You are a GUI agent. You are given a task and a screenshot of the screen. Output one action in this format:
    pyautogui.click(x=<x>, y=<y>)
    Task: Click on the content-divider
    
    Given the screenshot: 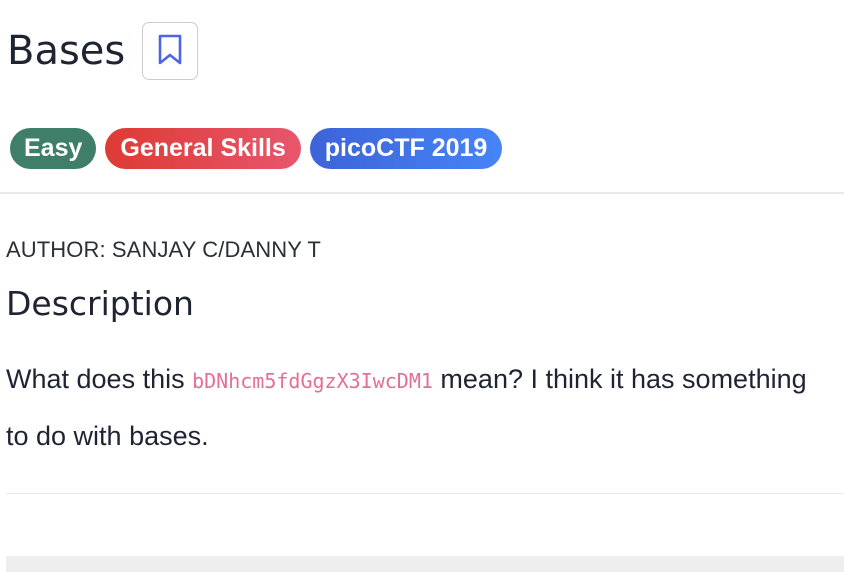 What is the action you would take?
    pyautogui.click(x=425, y=493)
    